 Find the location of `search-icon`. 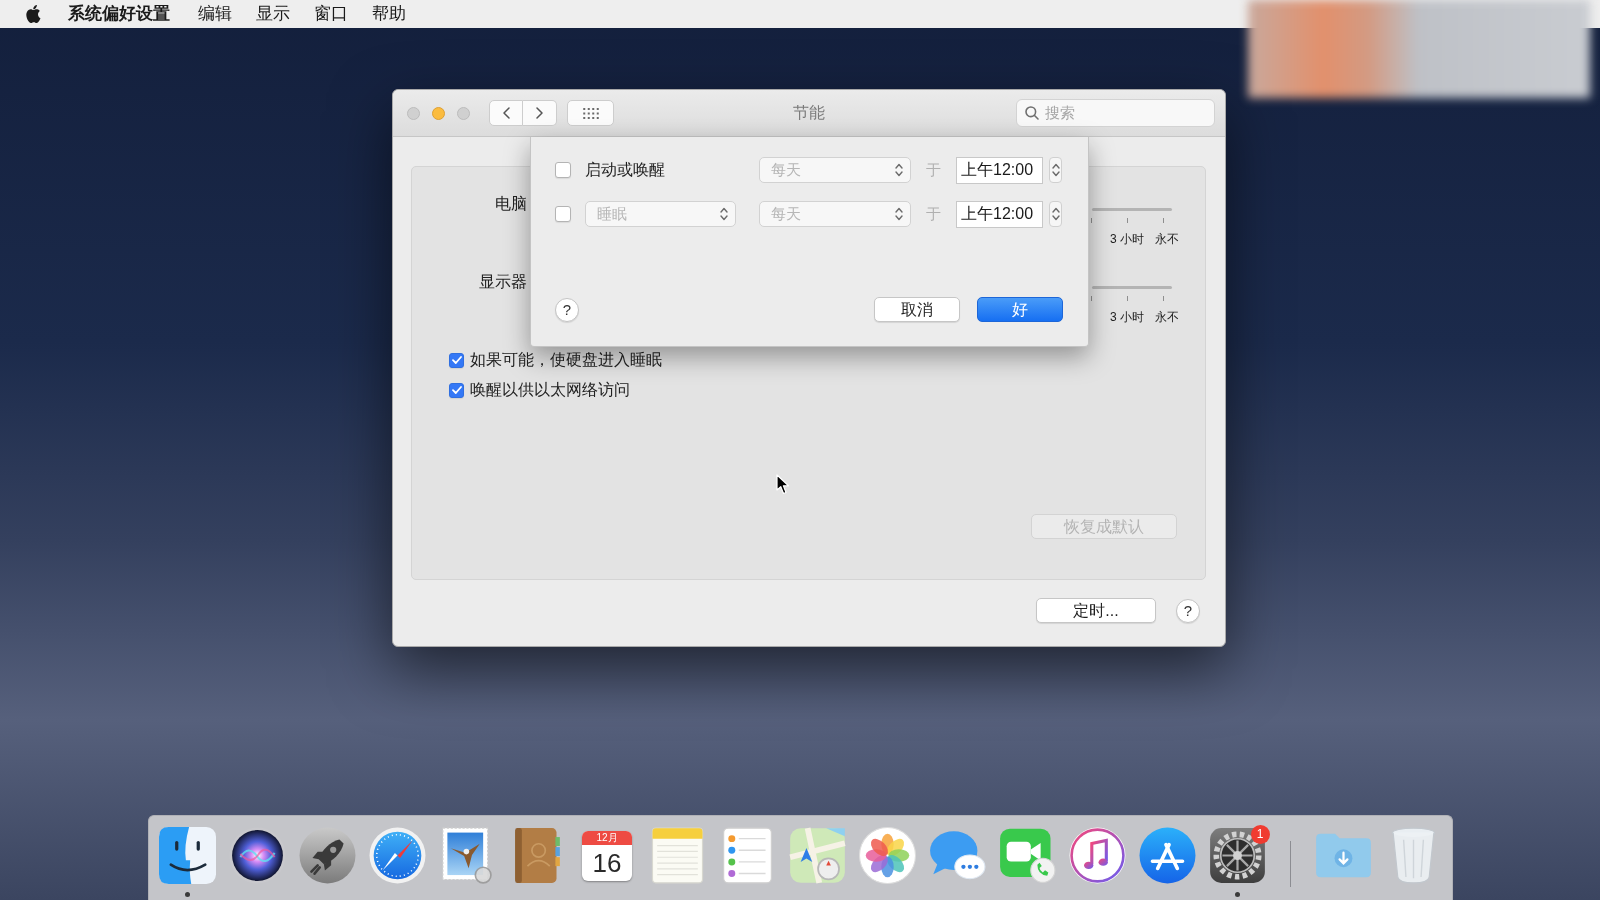

search-icon is located at coordinates (1032, 113).